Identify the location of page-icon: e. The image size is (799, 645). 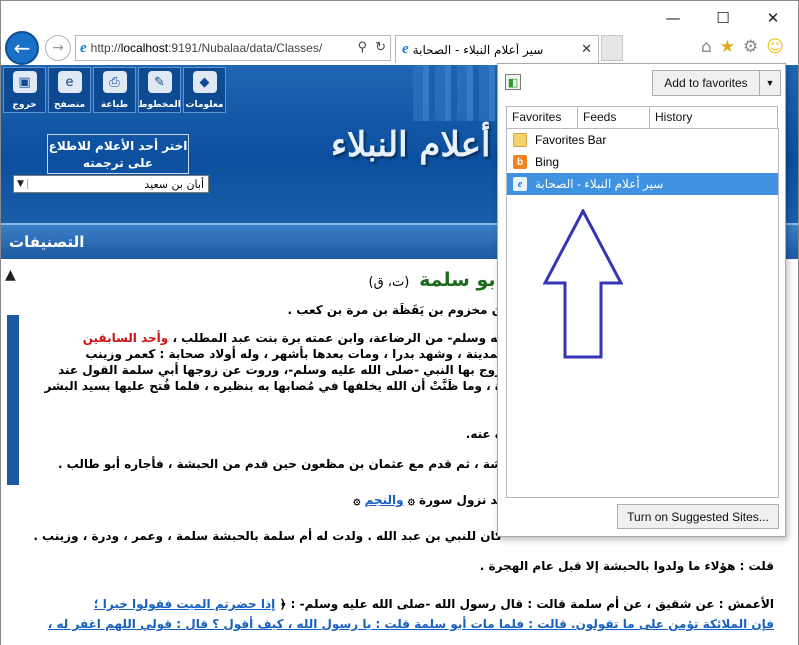
(520, 184).